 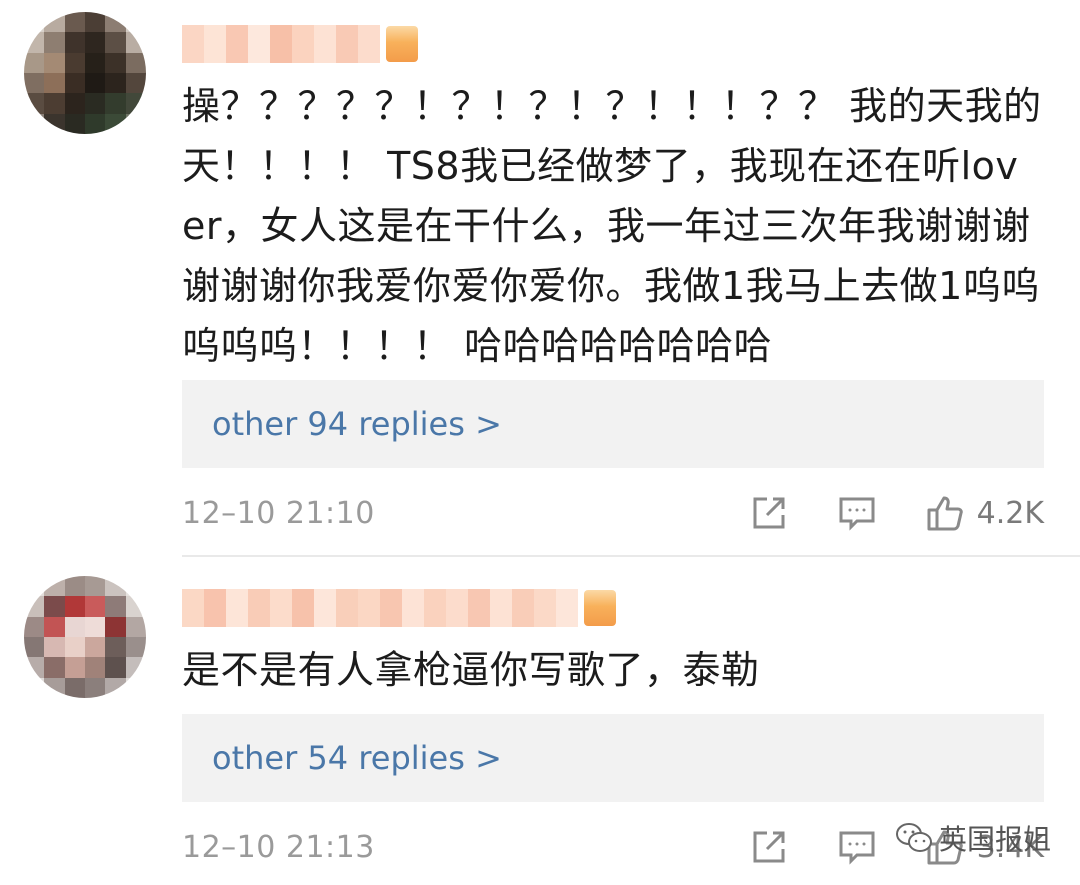 I want to click on view-replies-link: other 94 replies >, so click(x=613, y=424).